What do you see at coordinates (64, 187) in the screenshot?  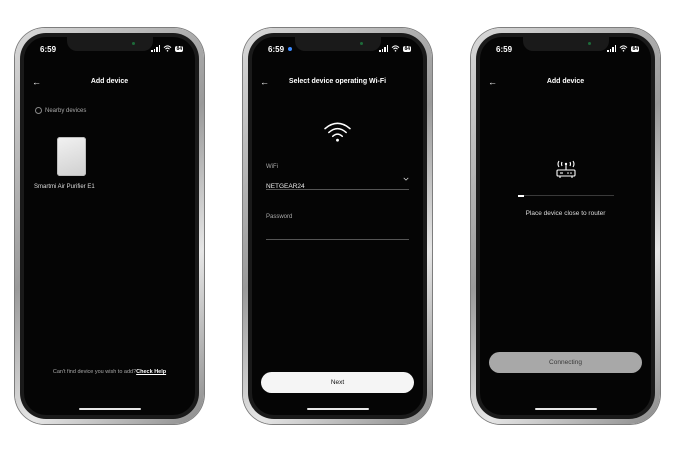 I see `device-name: Smartmi Air Purifier E1` at bounding box center [64, 187].